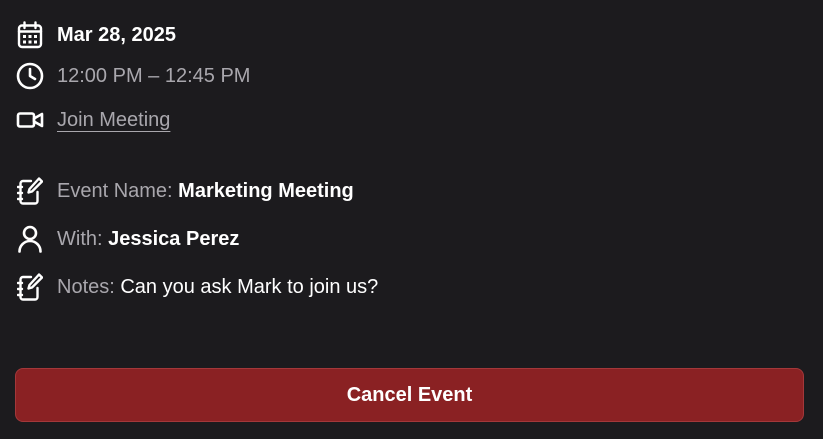 The width and height of the screenshot is (823, 439). I want to click on notes: Notes: Can you ask Mark to join us?, so click(217, 287).